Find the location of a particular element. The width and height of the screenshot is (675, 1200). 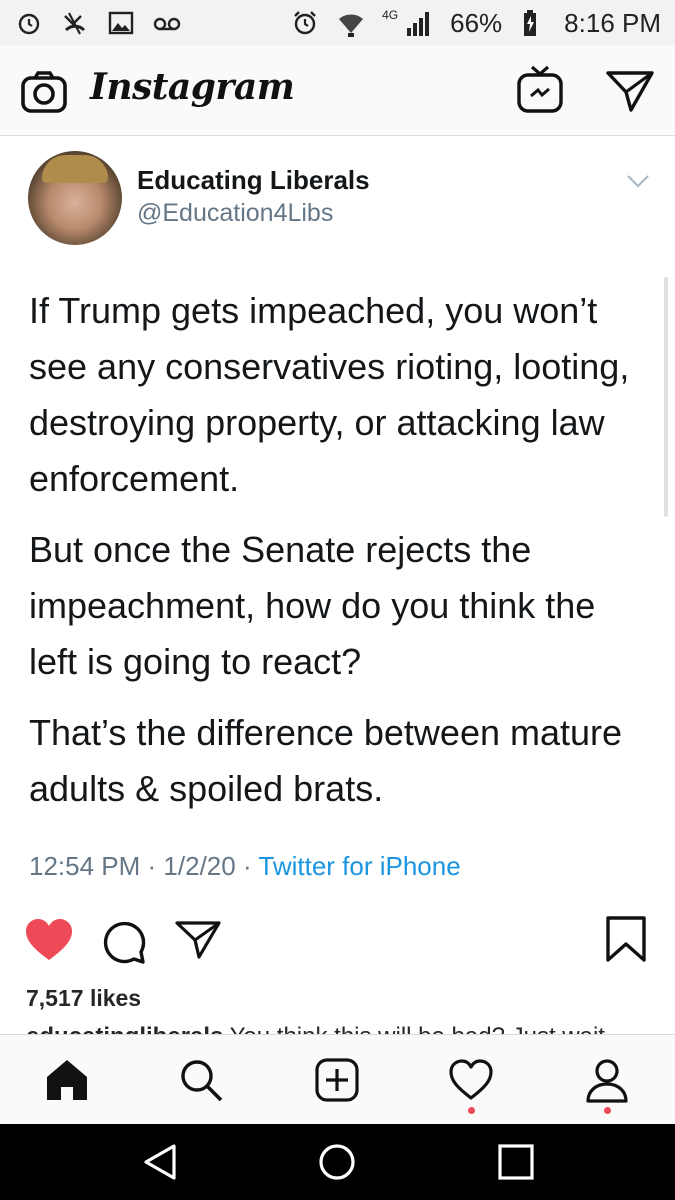

tweet-meta: 12:54 PM · 1/2/20 · Twitter for iPhone is located at coordinates (245, 866).